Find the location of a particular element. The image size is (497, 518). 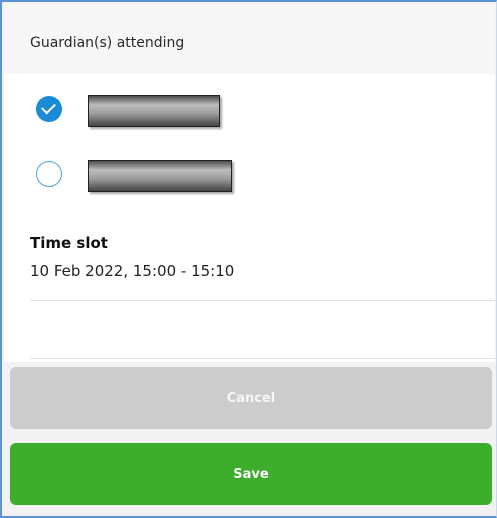

checked-radio-icon is located at coordinates (49, 109).